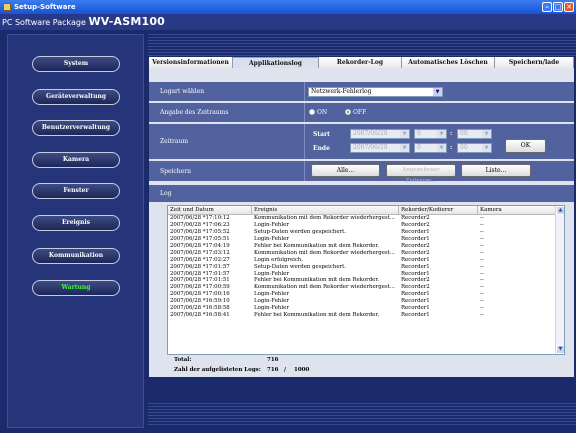 Image resolution: width=576 pixels, height=433 pixels. I want to click on end-hour-value: 0, so click(419, 147).